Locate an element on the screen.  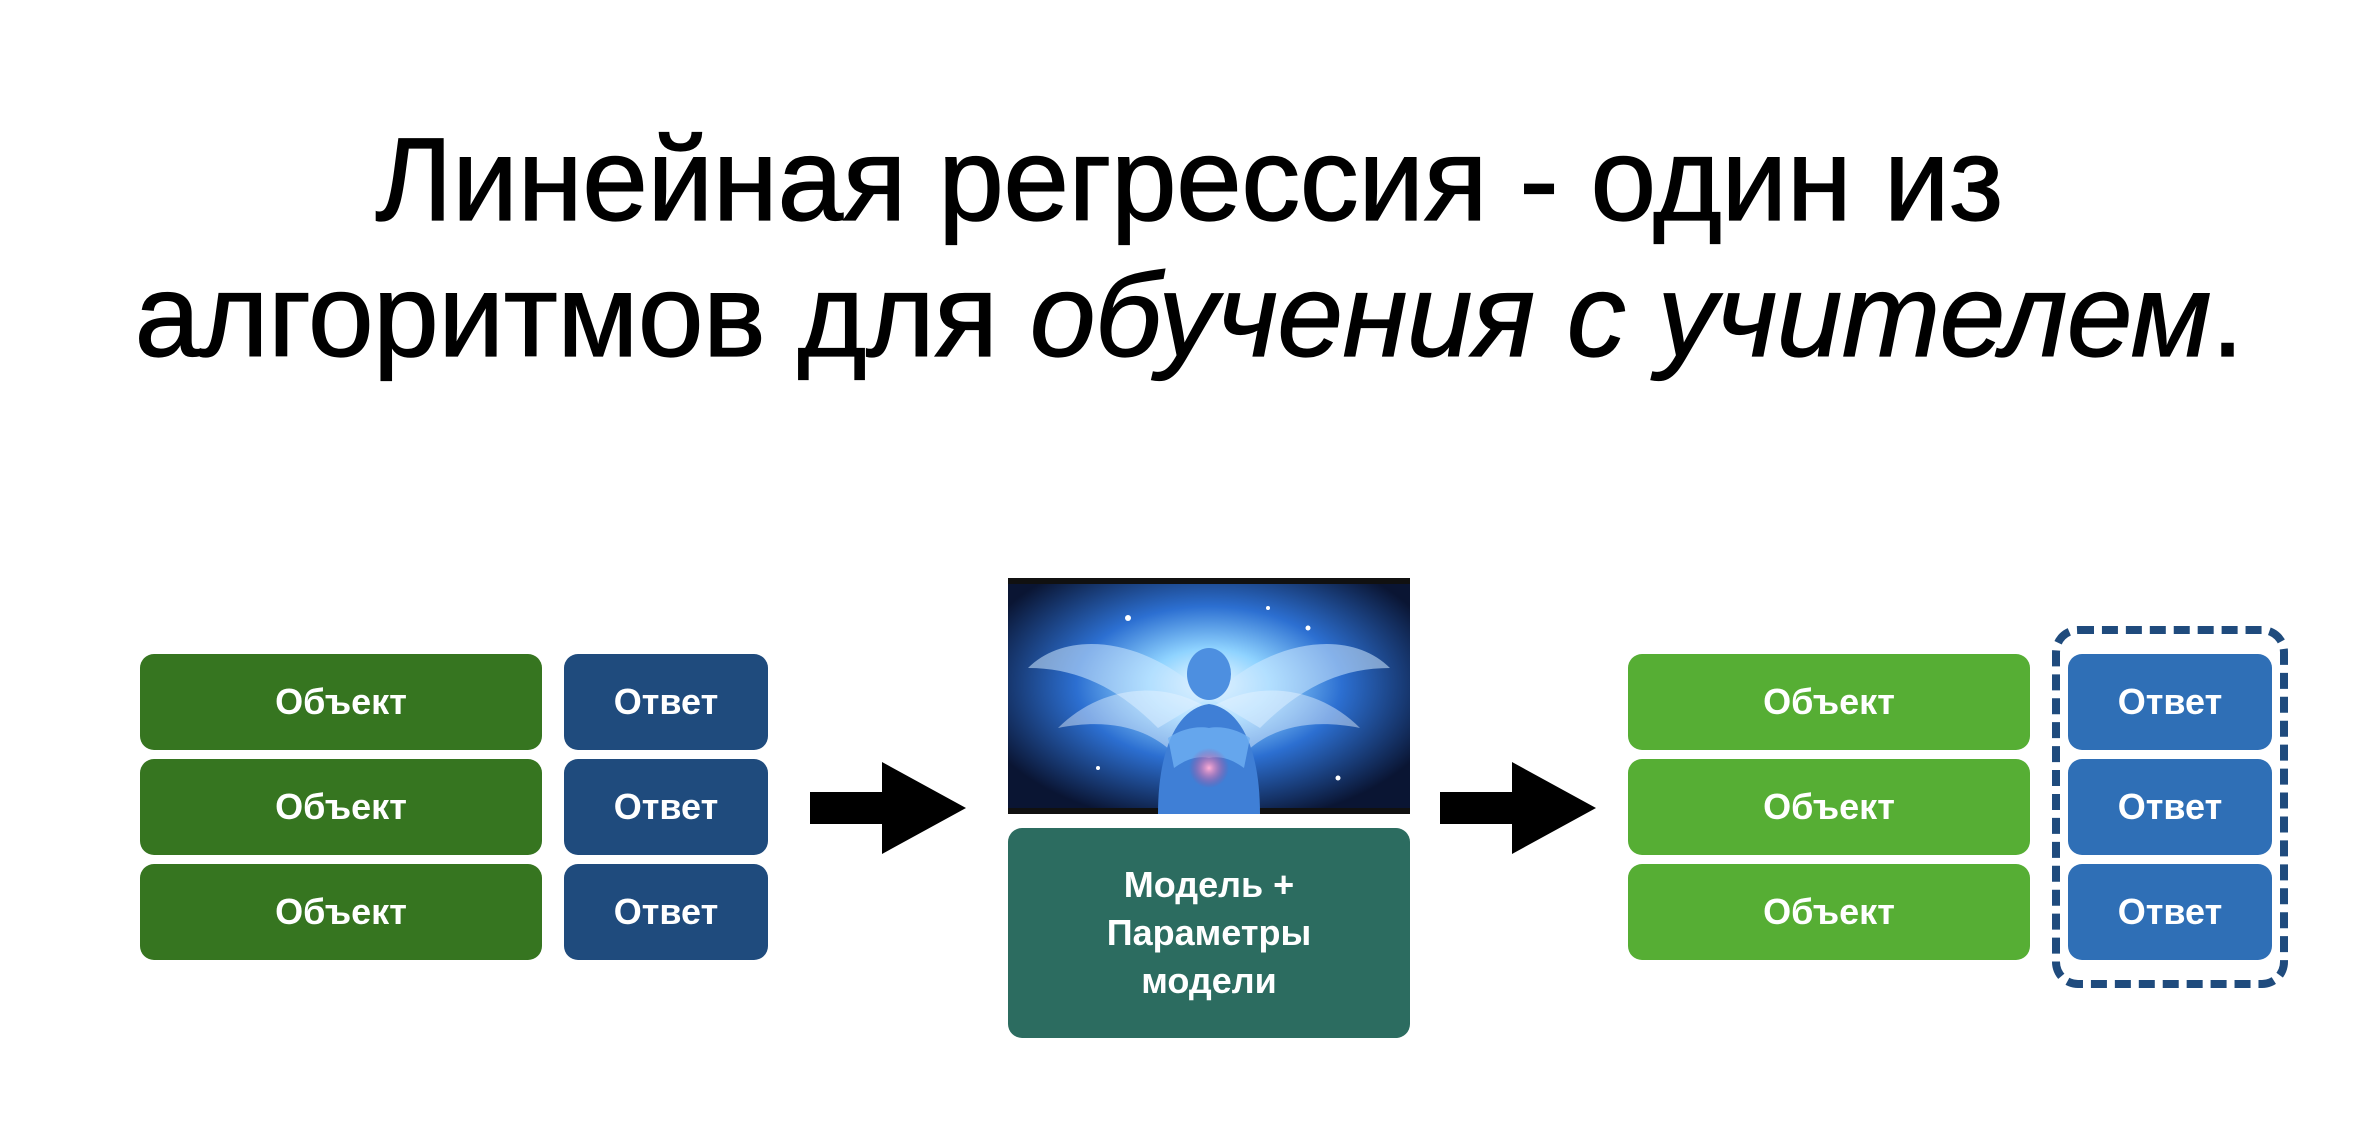
glowing-figure-illustration is located at coordinates (1209, 696).